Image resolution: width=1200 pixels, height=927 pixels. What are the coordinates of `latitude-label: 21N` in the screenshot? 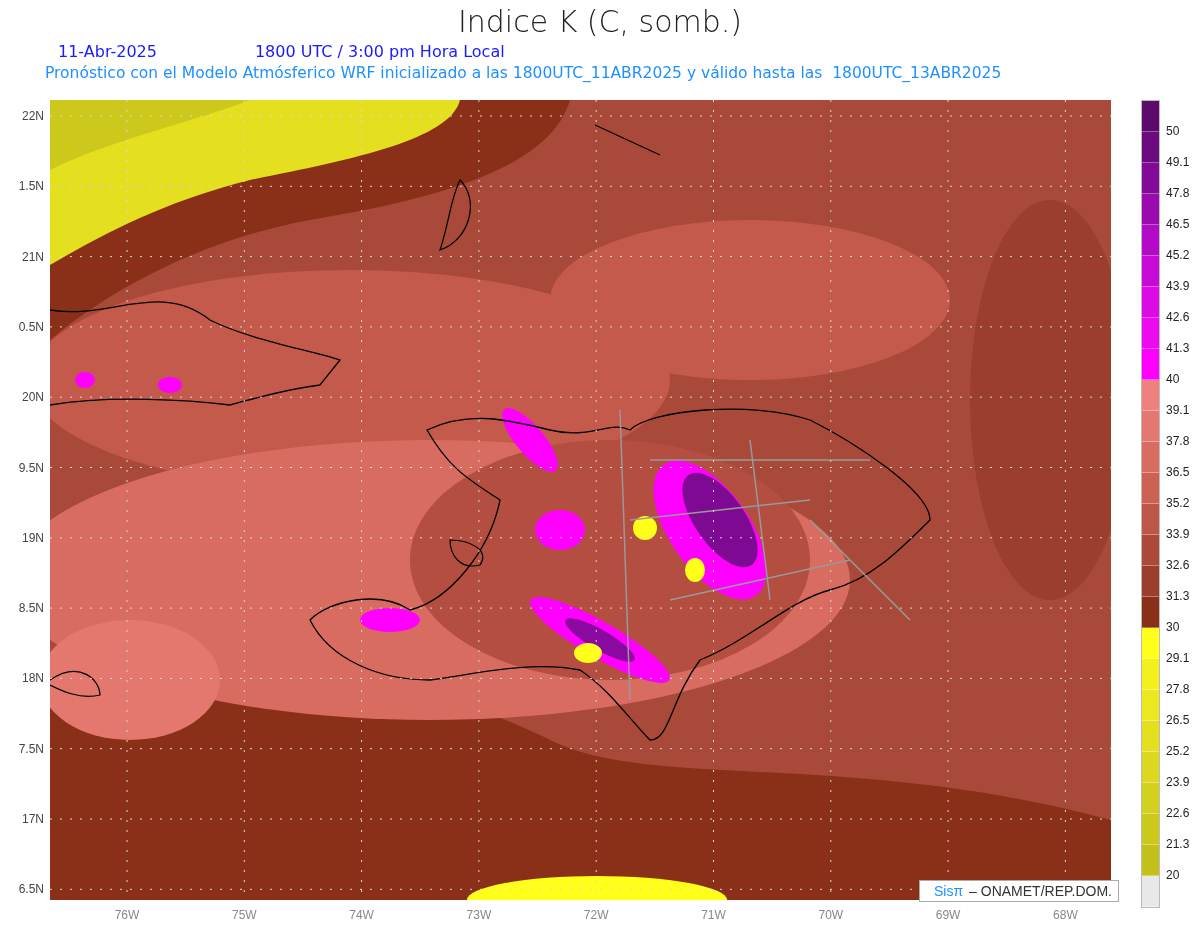 It's located at (33, 256).